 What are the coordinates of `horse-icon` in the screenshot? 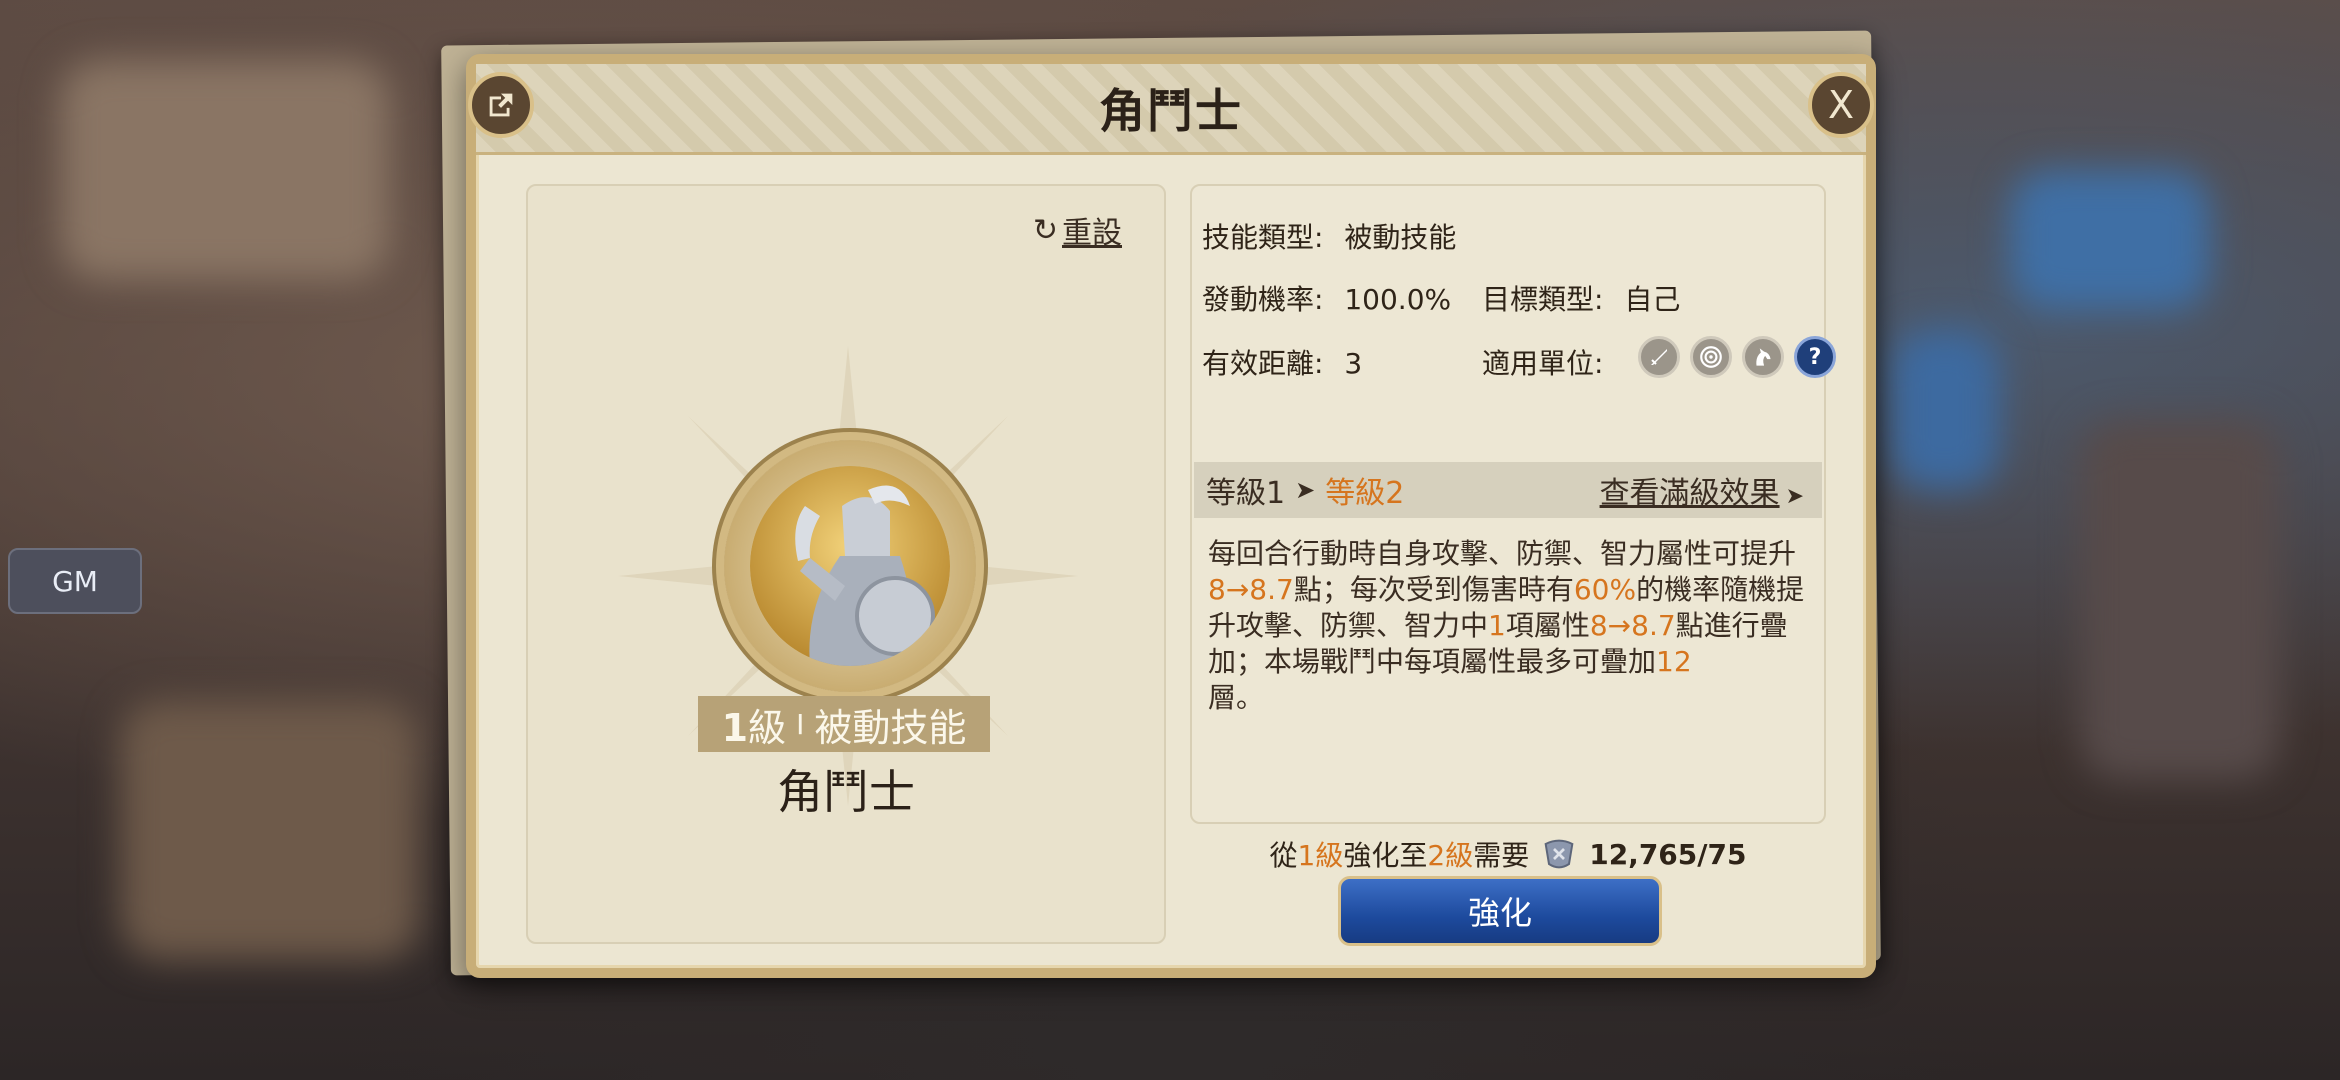 It's located at (1763, 357).